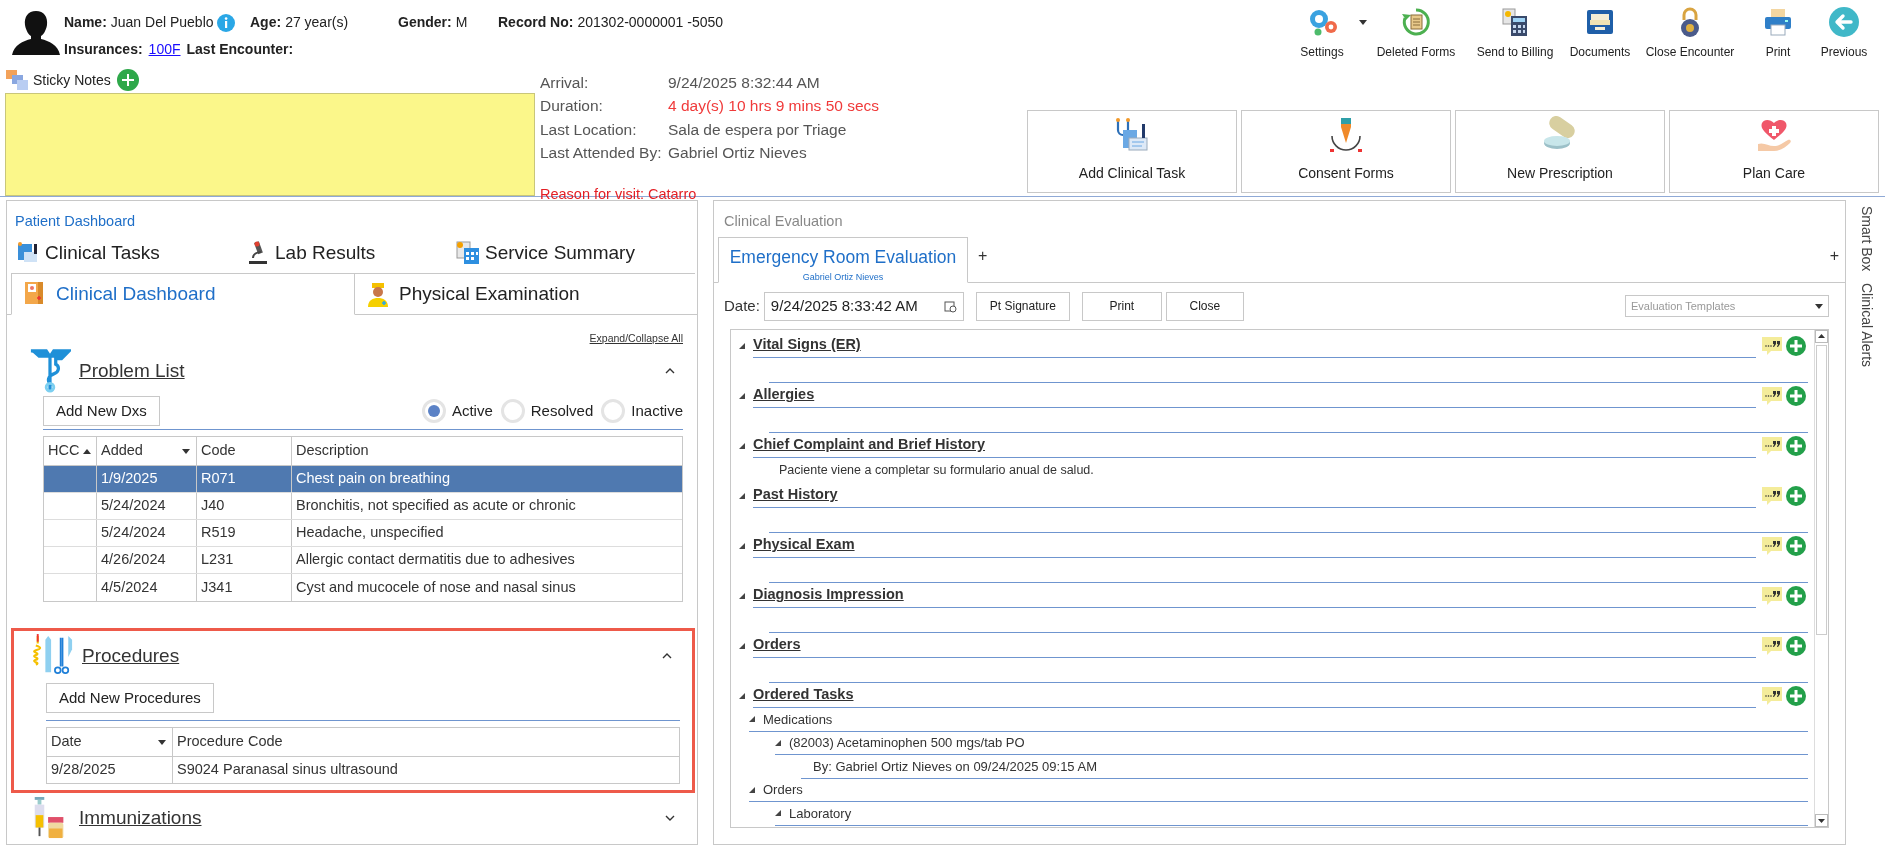 The height and width of the screenshot is (849, 1885). What do you see at coordinates (147, 451) in the screenshot?
I see `column-header: Added` at bounding box center [147, 451].